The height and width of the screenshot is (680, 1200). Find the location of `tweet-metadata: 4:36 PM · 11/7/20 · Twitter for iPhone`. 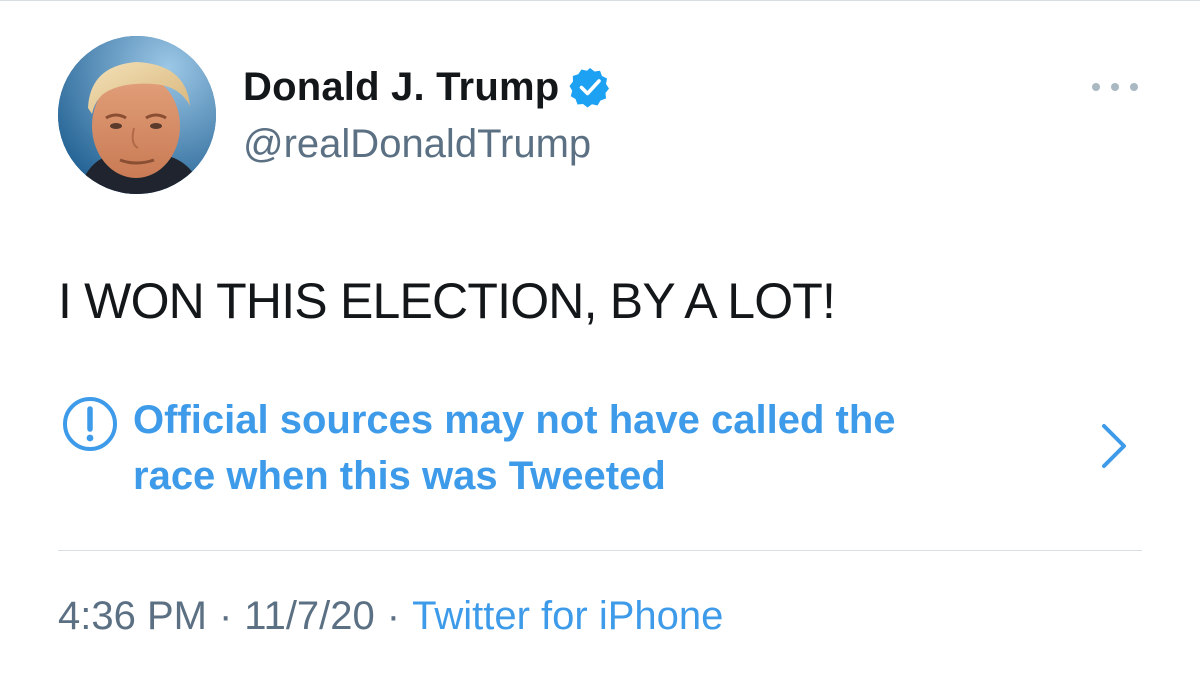

tweet-metadata: 4:36 PM · 11/7/20 · Twitter for iPhone is located at coordinates (390, 616).